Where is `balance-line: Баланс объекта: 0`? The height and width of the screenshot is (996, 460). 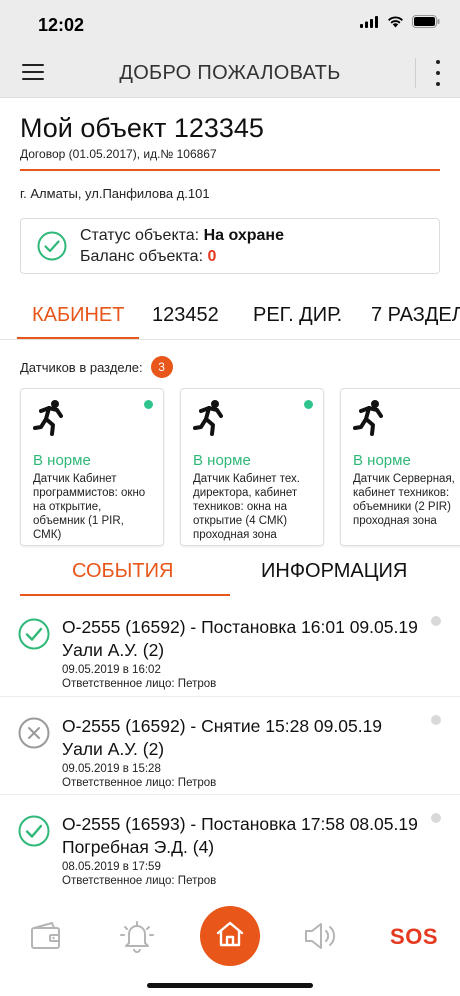
balance-line: Баланс объекта: 0 is located at coordinates (182, 256).